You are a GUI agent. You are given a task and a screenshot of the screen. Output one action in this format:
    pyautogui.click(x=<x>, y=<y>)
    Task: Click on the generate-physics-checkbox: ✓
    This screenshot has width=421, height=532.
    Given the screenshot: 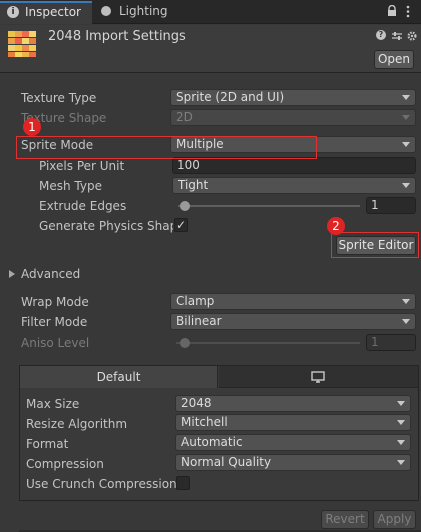 What is the action you would take?
    pyautogui.click(x=181, y=225)
    